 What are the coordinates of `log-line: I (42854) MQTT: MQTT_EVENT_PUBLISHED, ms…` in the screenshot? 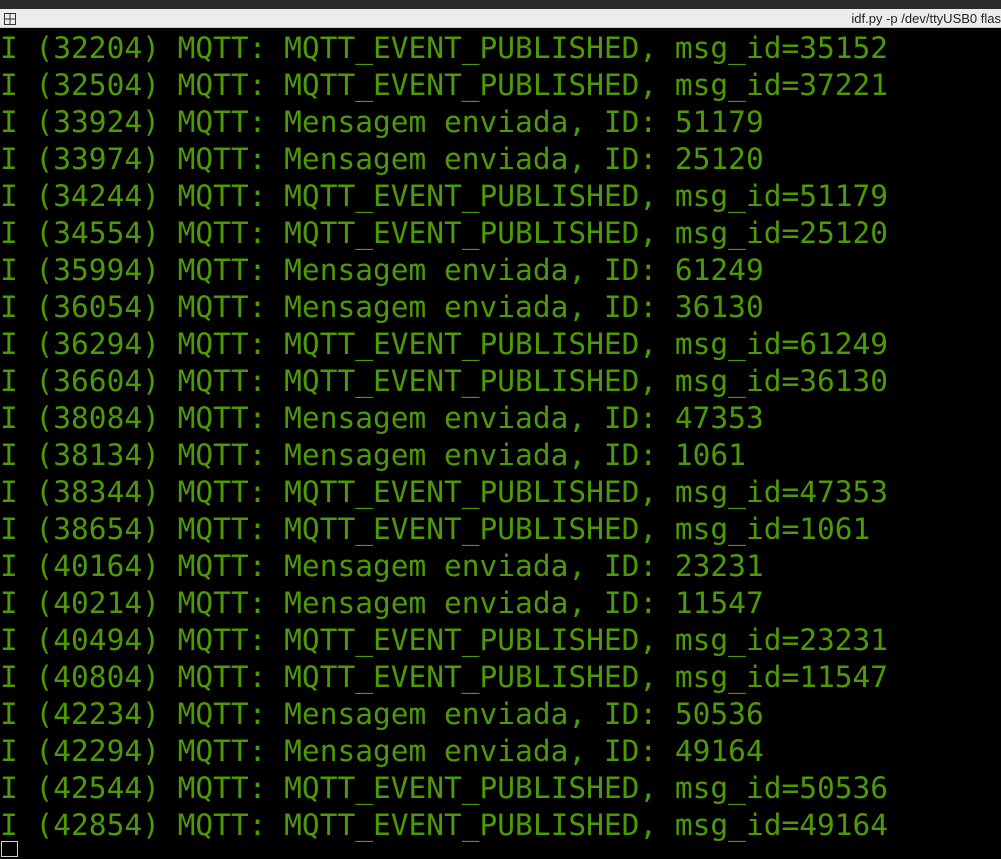 It's located at (444, 825).